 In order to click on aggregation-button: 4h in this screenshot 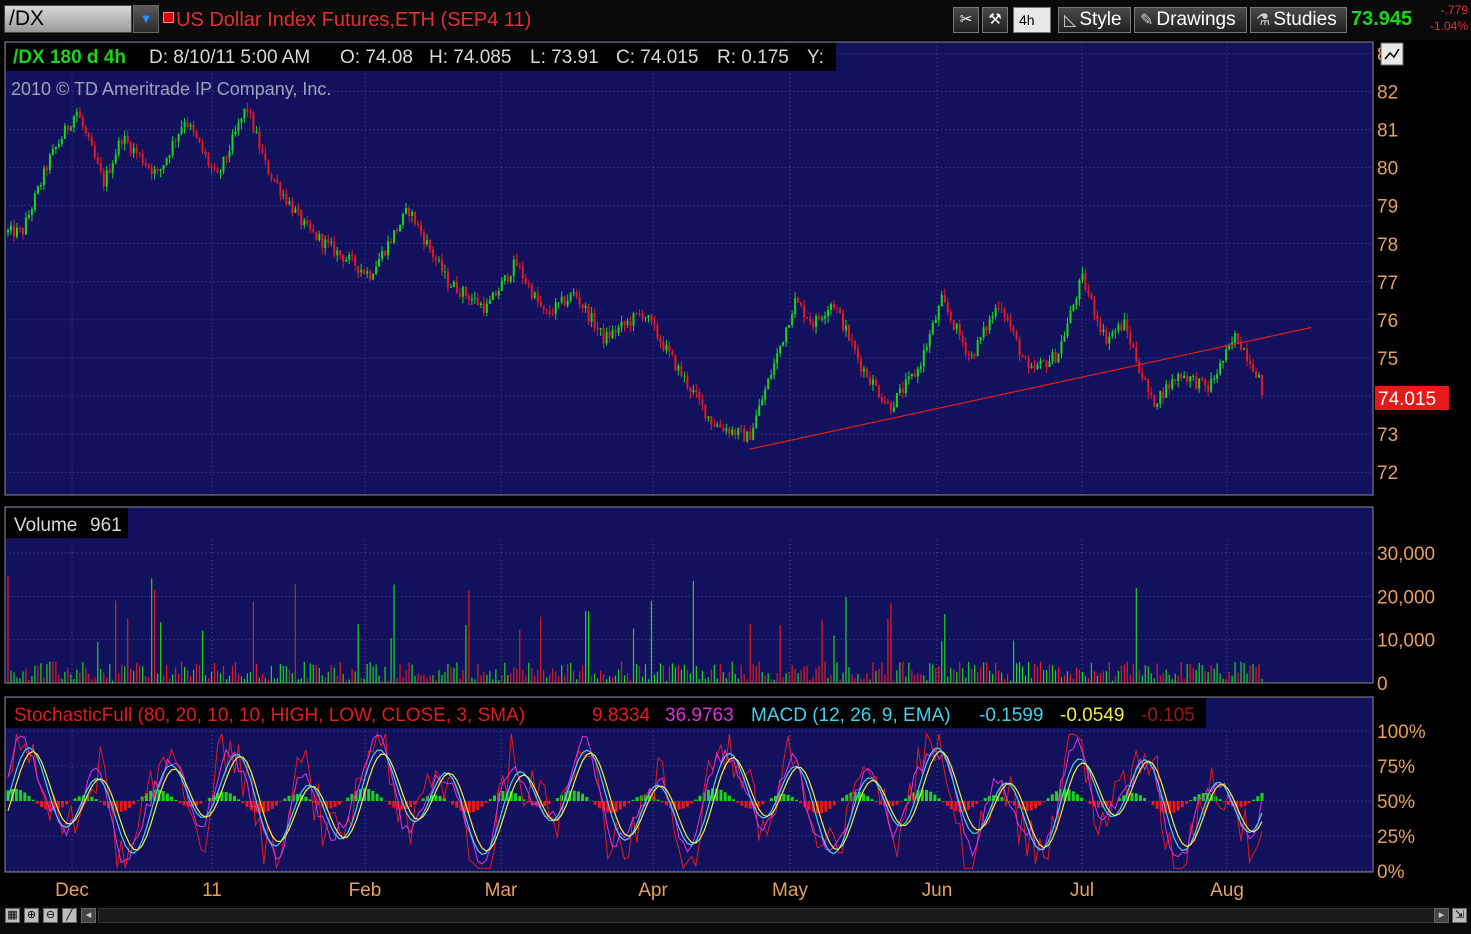, I will do `click(1032, 20)`.